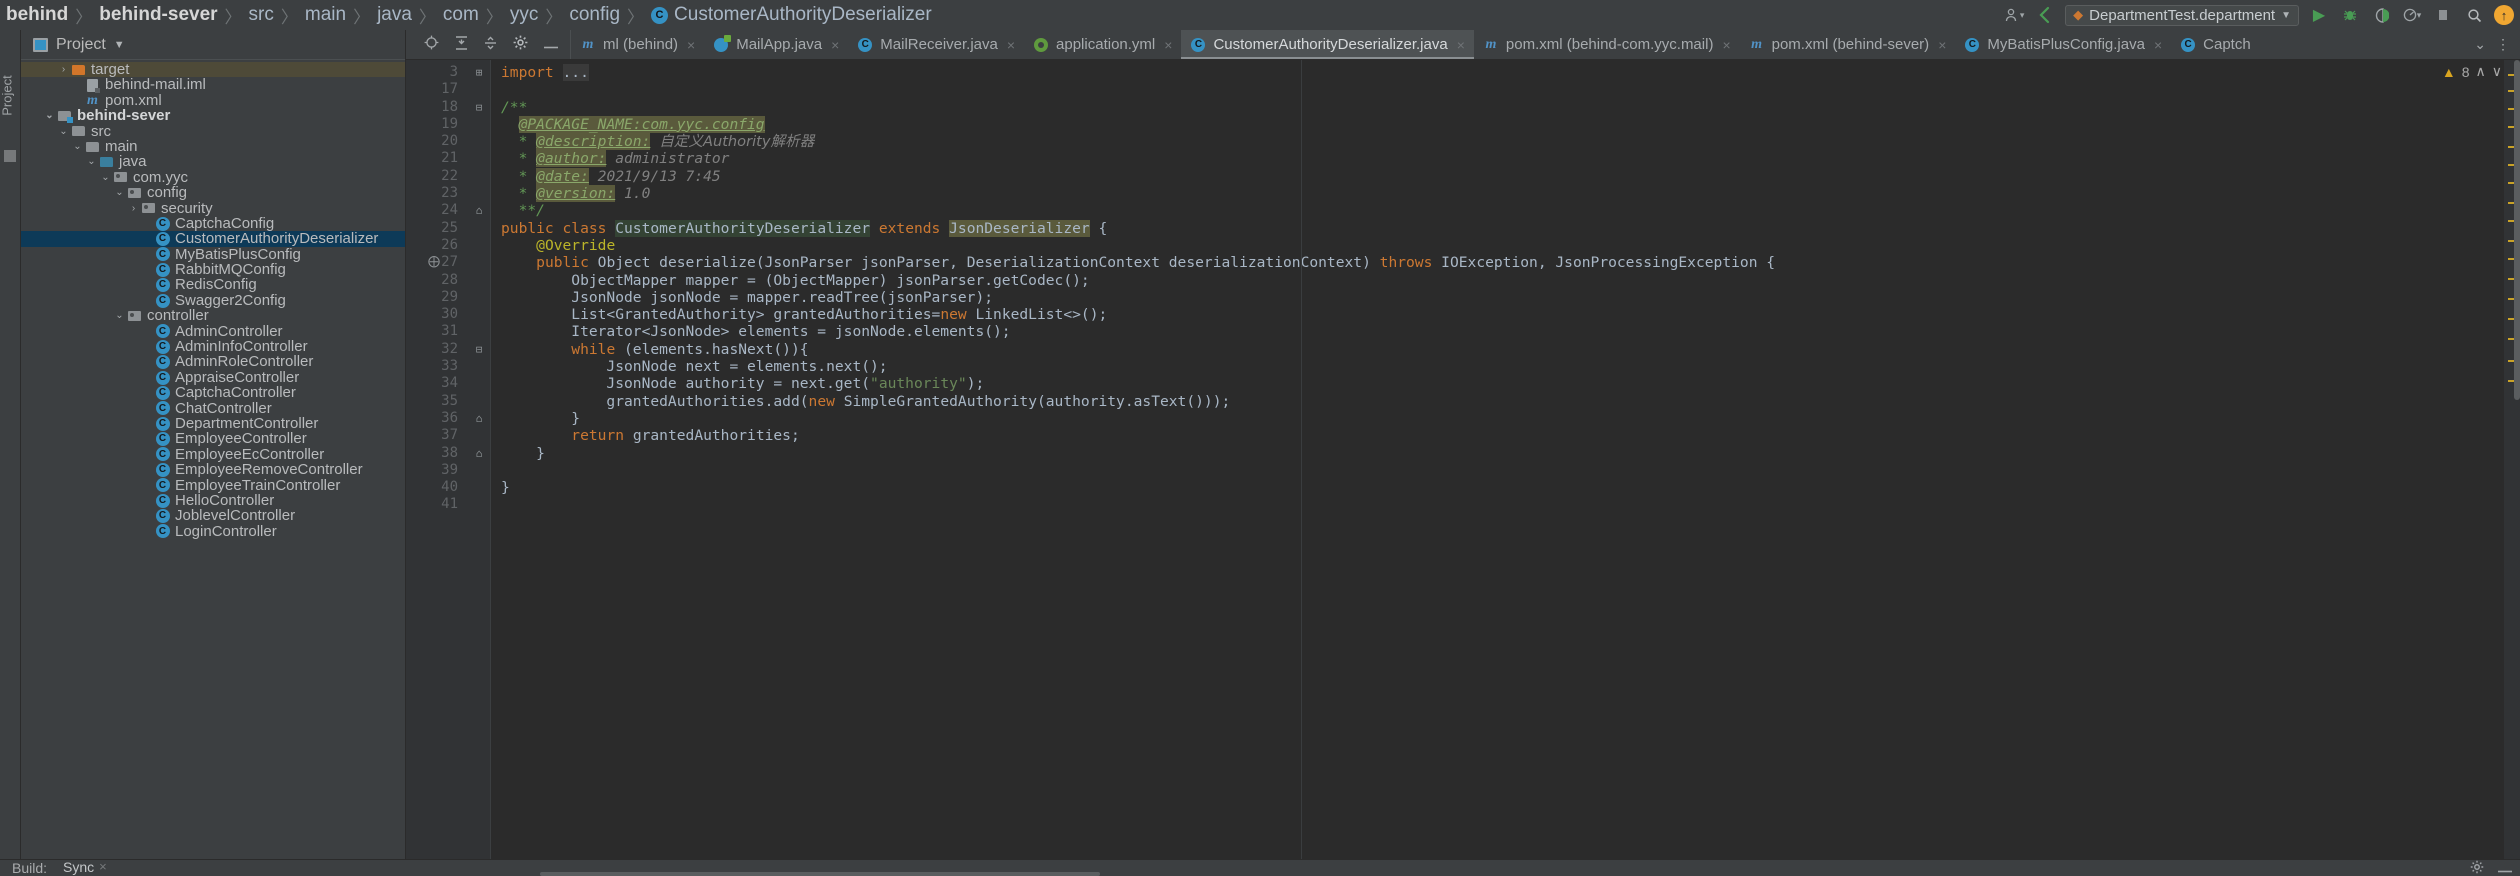 This screenshot has height=876, width=2520. I want to click on hide-panel-icon, so click(551, 44).